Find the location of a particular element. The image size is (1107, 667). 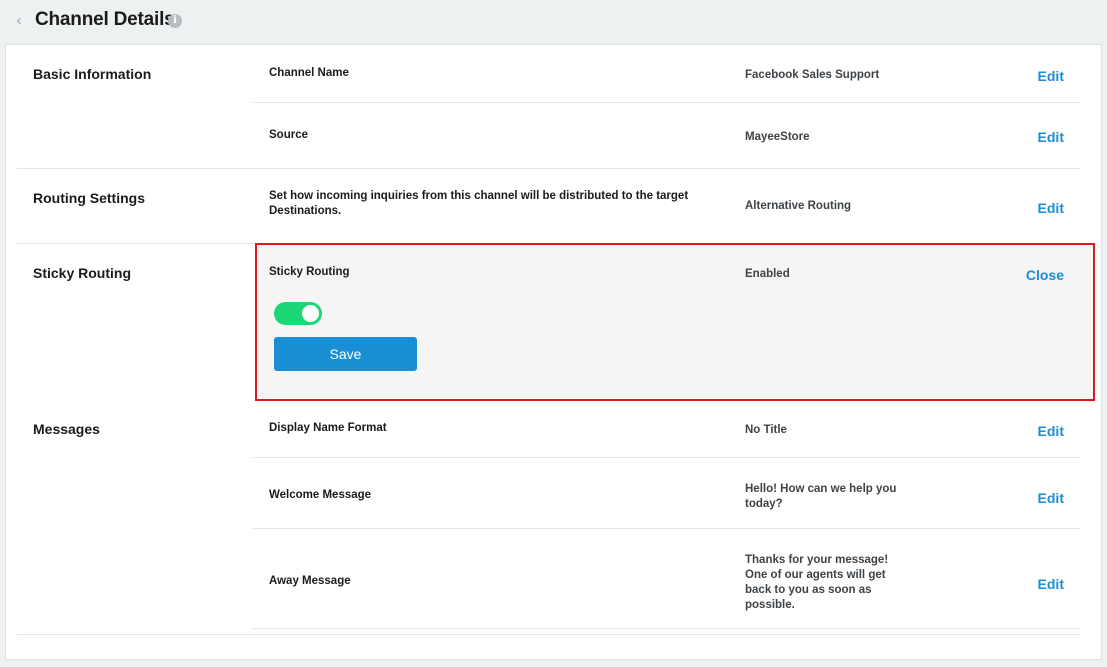

display-name-row: Display Name Format No Title Edit is located at coordinates (666, 429).